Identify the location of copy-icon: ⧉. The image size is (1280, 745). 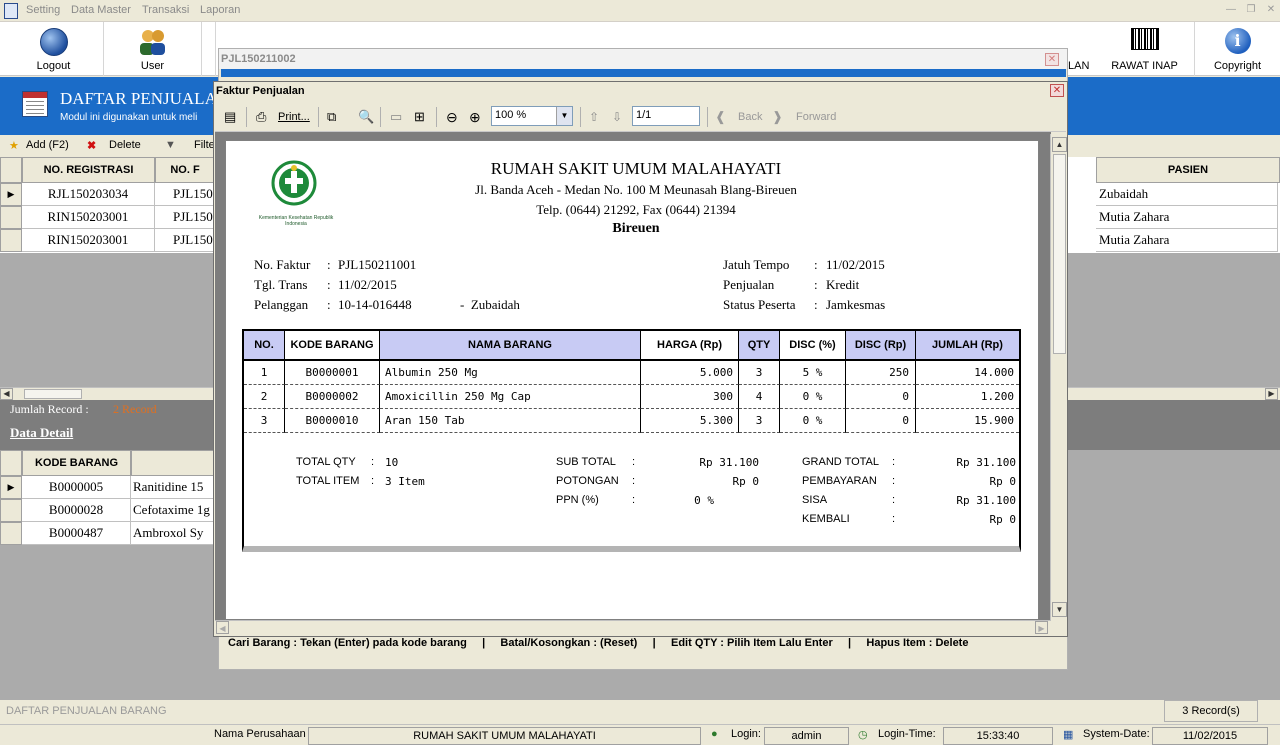
(331, 117).